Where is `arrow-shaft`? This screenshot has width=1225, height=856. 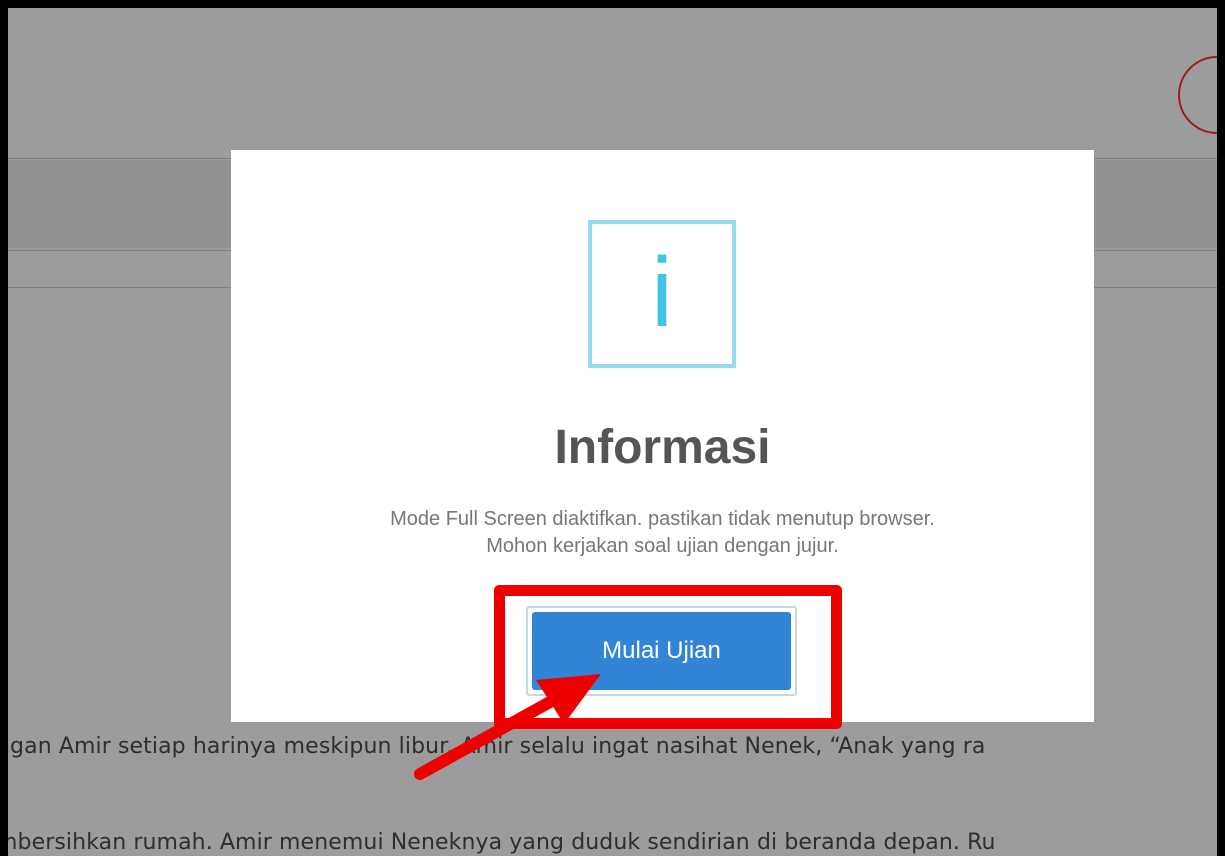
arrow-shaft is located at coordinates (494, 733).